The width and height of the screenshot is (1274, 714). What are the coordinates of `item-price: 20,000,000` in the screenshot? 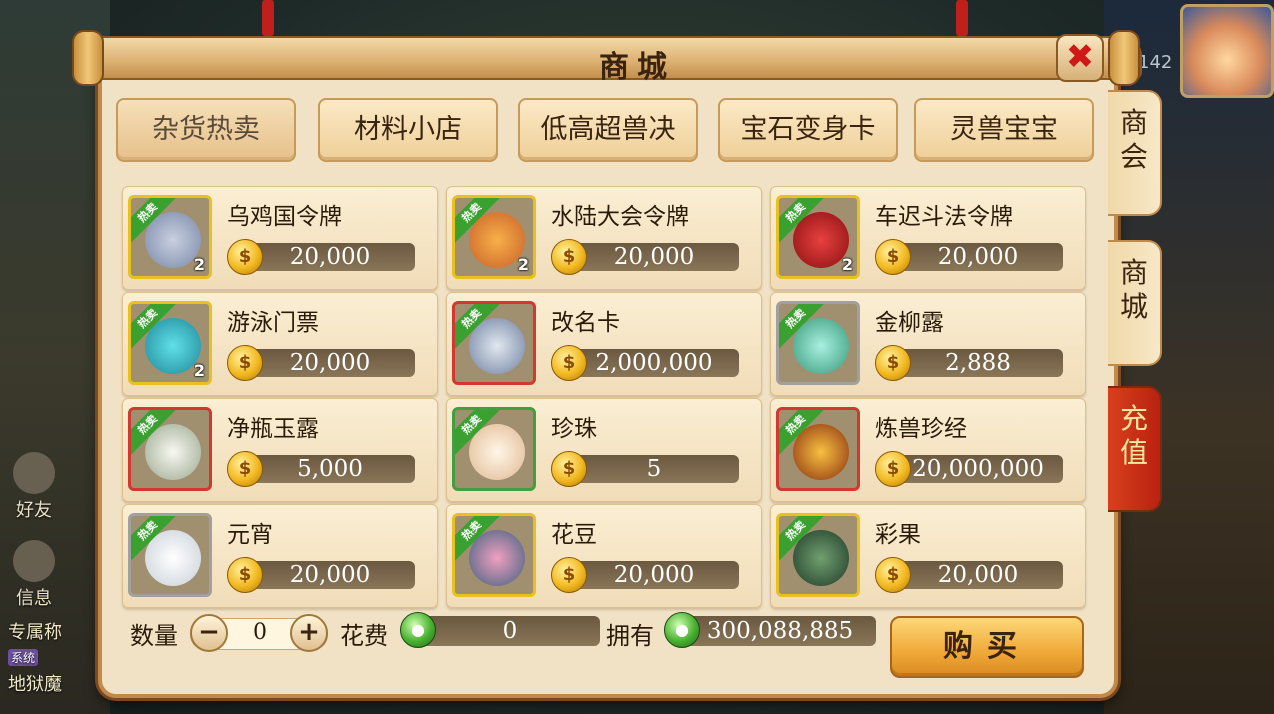 It's located at (978, 469).